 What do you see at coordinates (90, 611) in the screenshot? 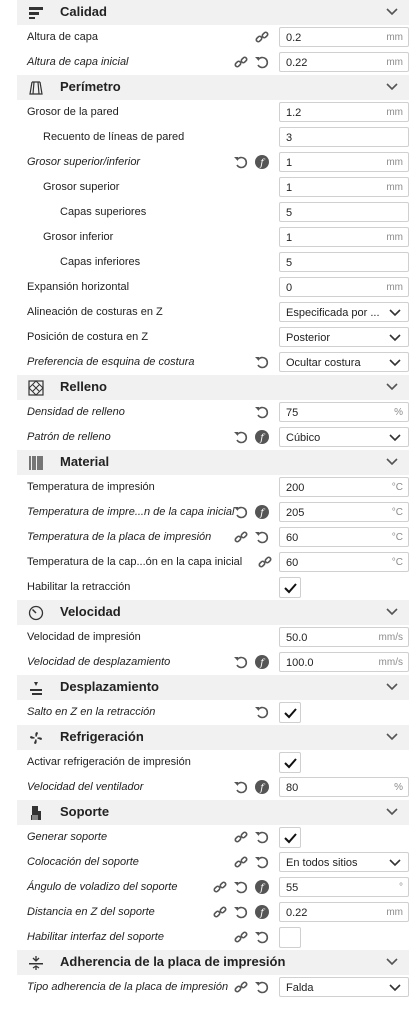
I see `section-title: Velocidad` at bounding box center [90, 611].